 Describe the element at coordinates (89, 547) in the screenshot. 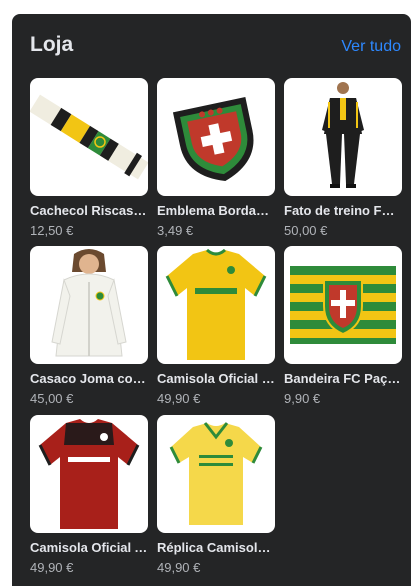

I see `product-name: Camisola Oficial Alternativa` at that location.